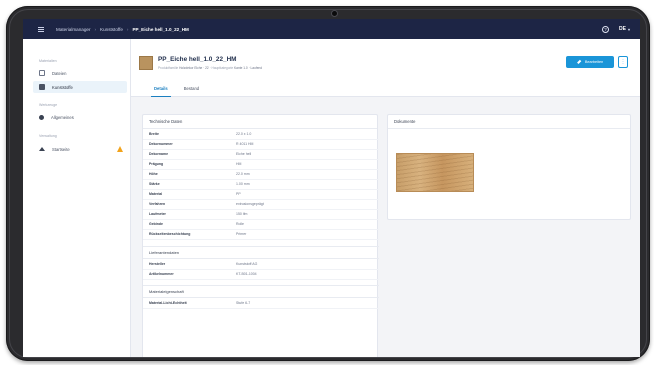 The height and width of the screenshot is (365, 654). What do you see at coordinates (238, 194) in the screenshot?
I see `row-value: PP` at bounding box center [238, 194].